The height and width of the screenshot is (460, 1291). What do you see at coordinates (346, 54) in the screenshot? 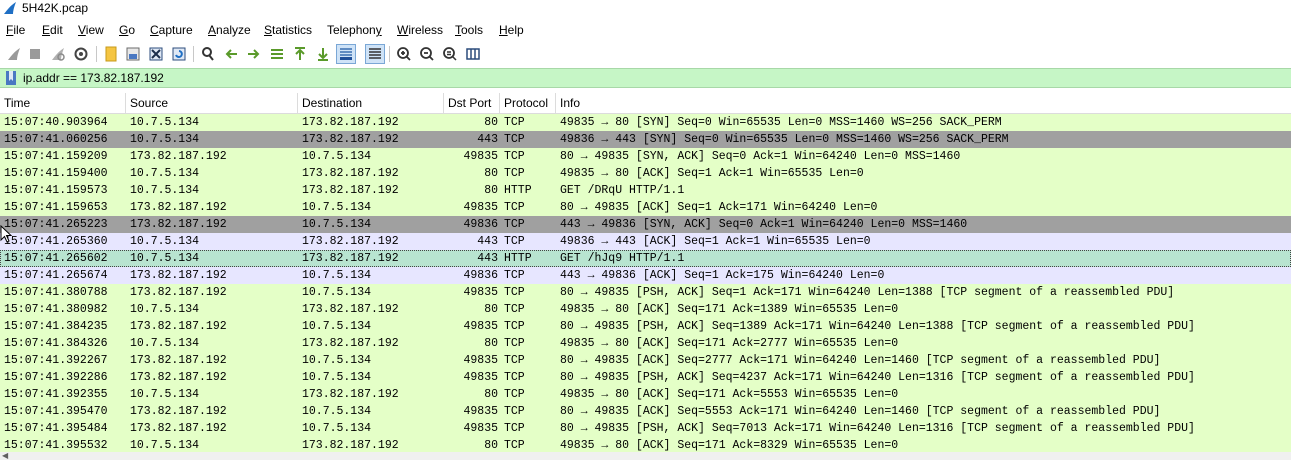
I see `autoscroll-icon` at bounding box center [346, 54].